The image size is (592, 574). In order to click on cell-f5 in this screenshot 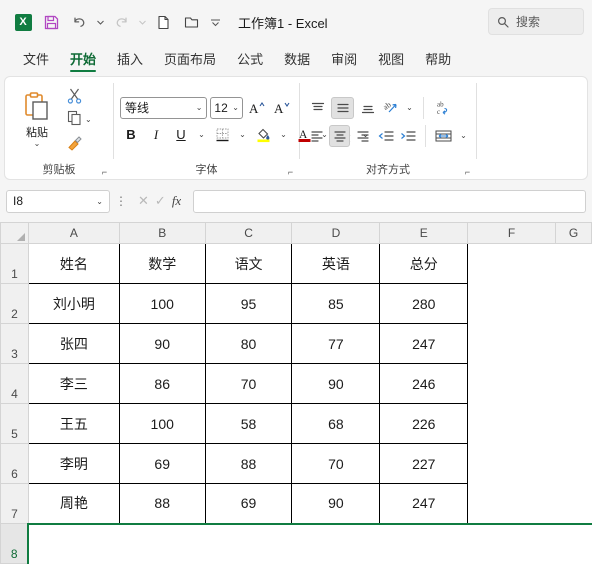, I will do `click(512, 423)`.